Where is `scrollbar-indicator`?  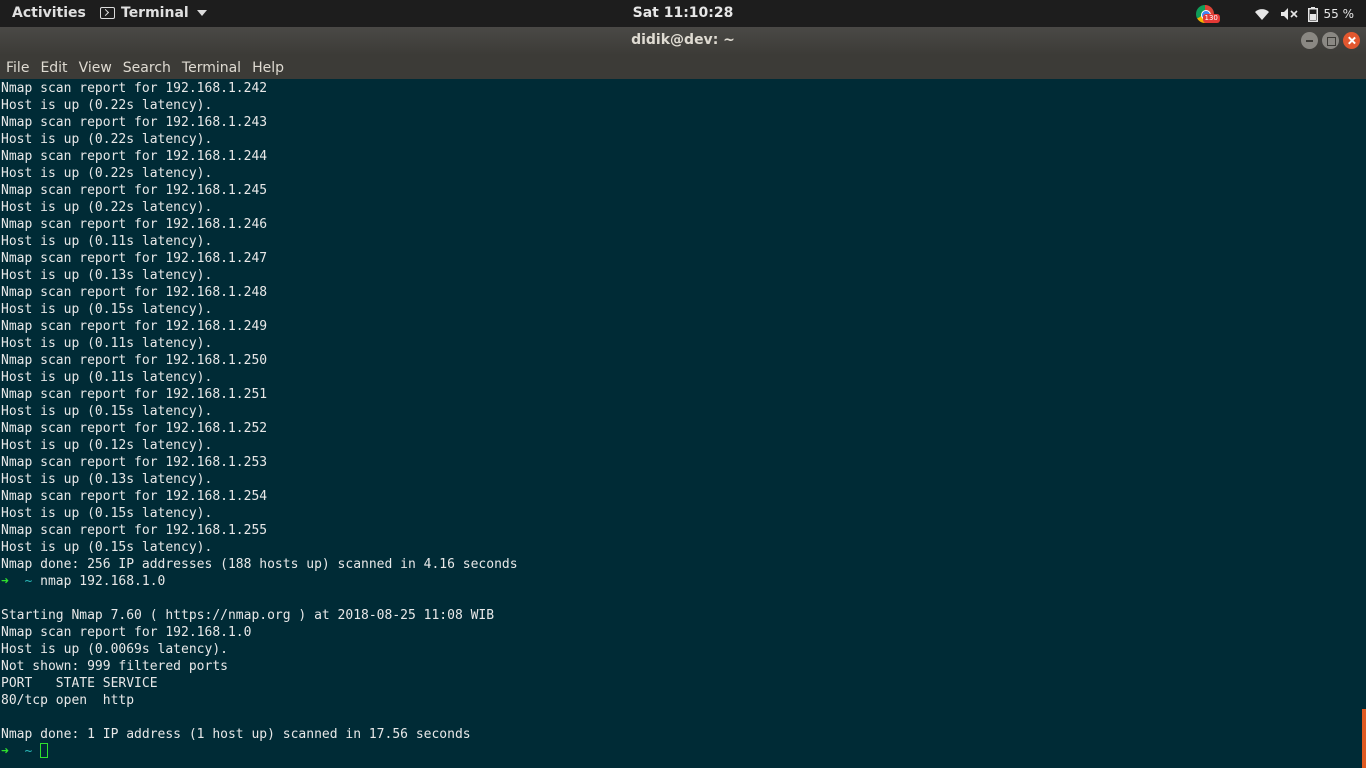 scrollbar-indicator is located at coordinates (1364, 738).